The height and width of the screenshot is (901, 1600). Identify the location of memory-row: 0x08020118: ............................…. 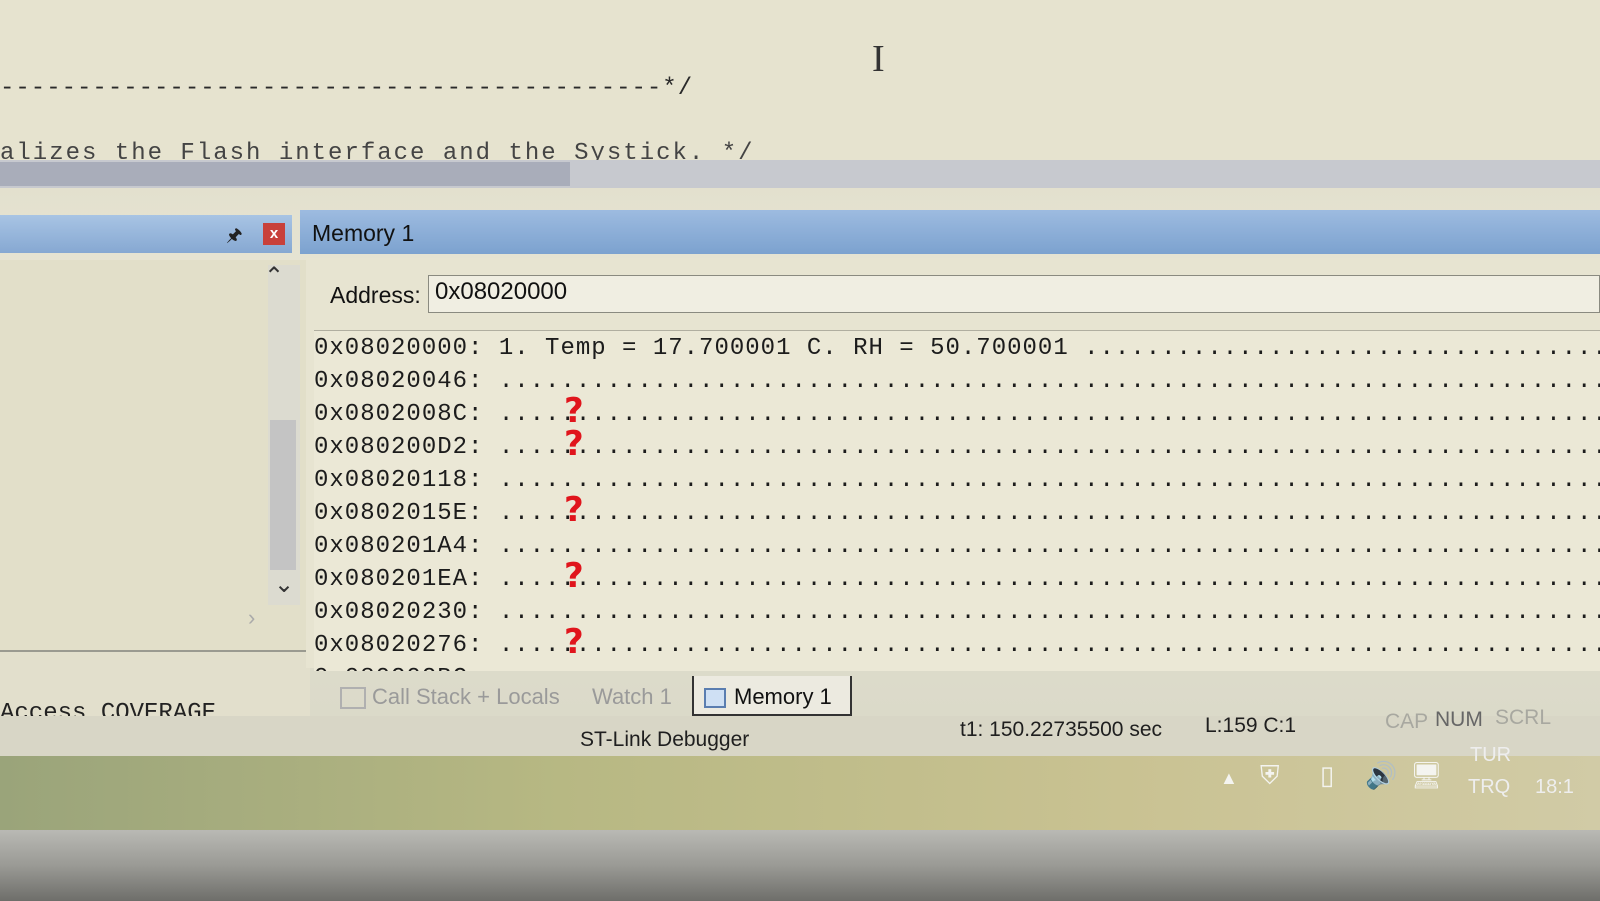
(957, 480).